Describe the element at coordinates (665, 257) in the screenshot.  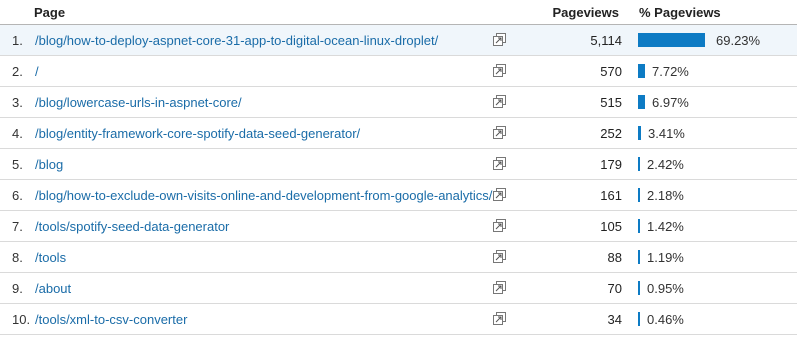
I see `pct-value: 1.19%` at that location.